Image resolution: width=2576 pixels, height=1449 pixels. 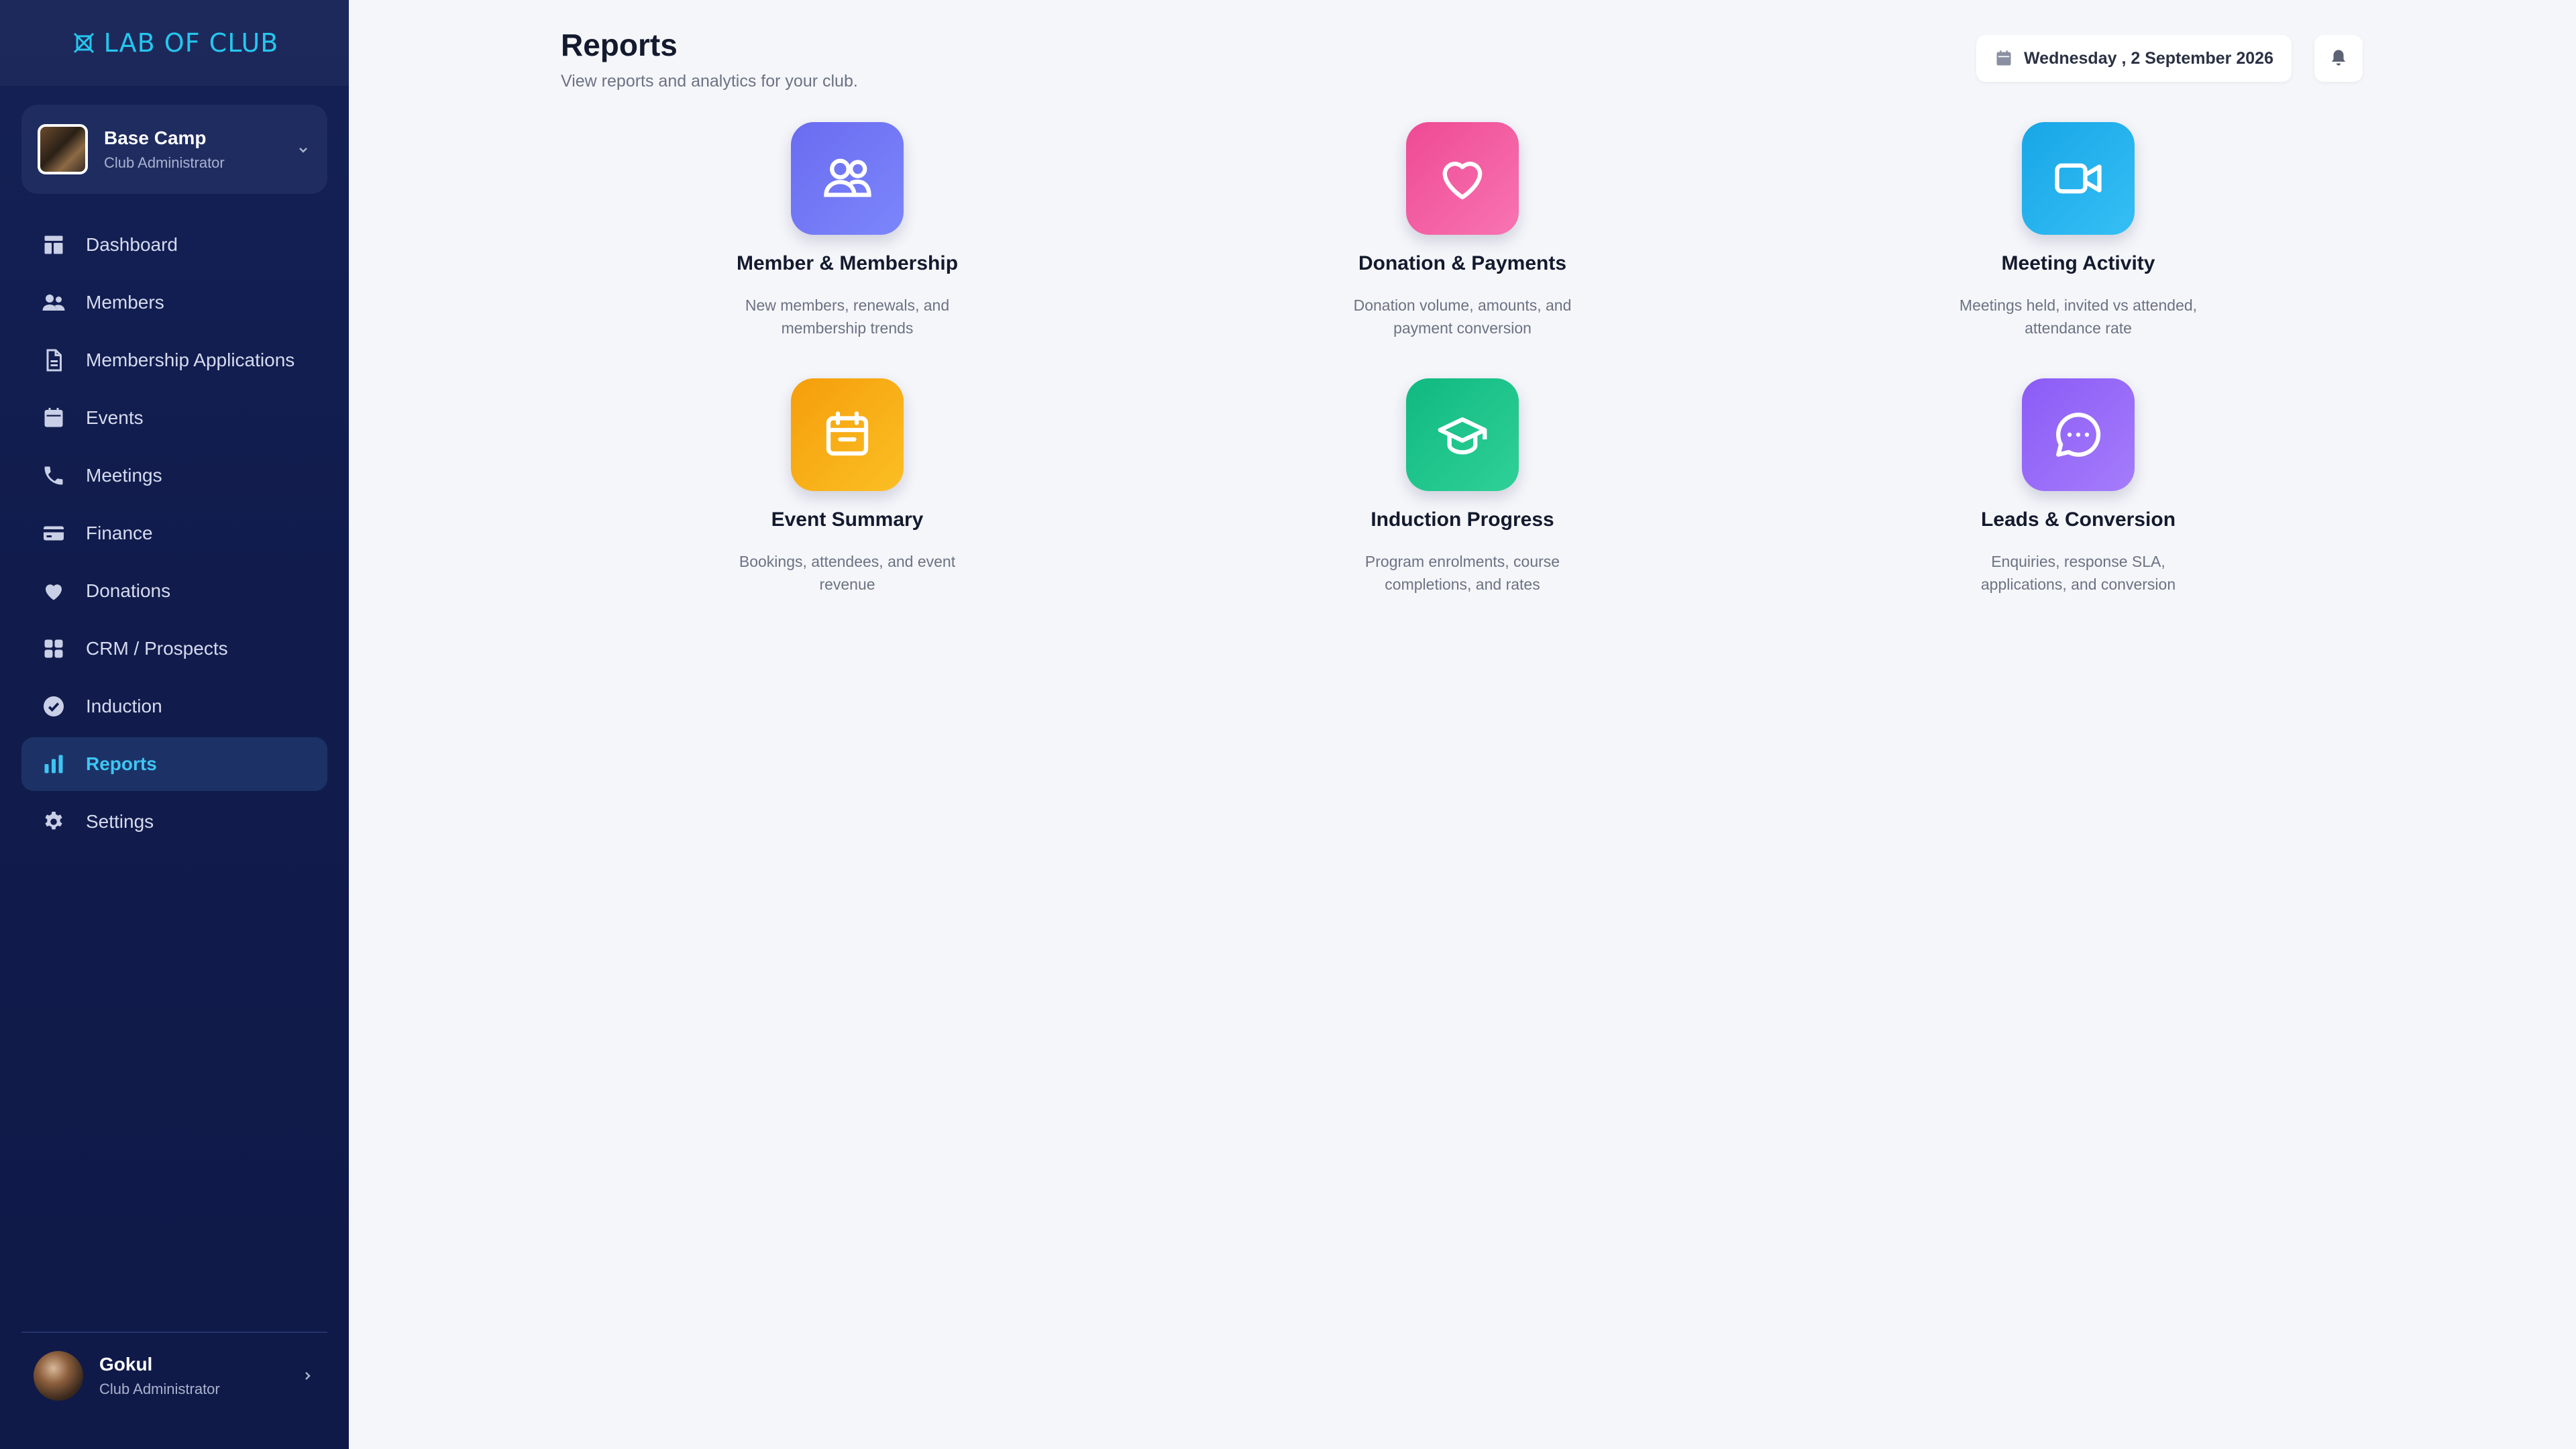 I want to click on sidebar-item-label: Reports, so click(x=121, y=763).